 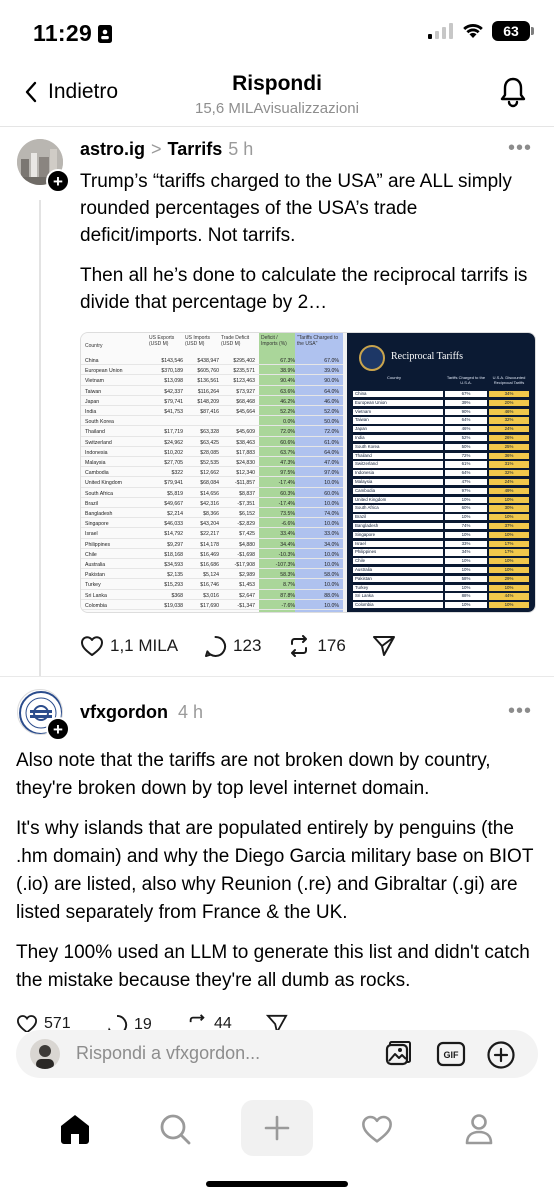 What do you see at coordinates (398, 446) in the screenshot?
I see `rt-cell: South Korea` at bounding box center [398, 446].